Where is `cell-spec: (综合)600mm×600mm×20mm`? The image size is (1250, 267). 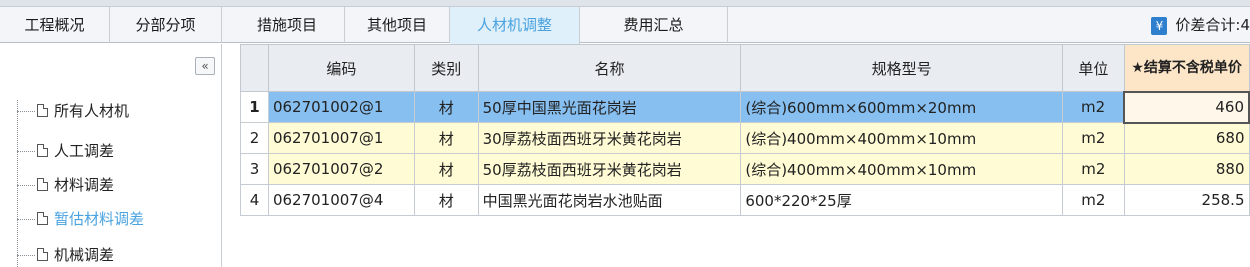
cell-spec: (综合)600mm×600mm×20mm is located at coordinates (901, 107).